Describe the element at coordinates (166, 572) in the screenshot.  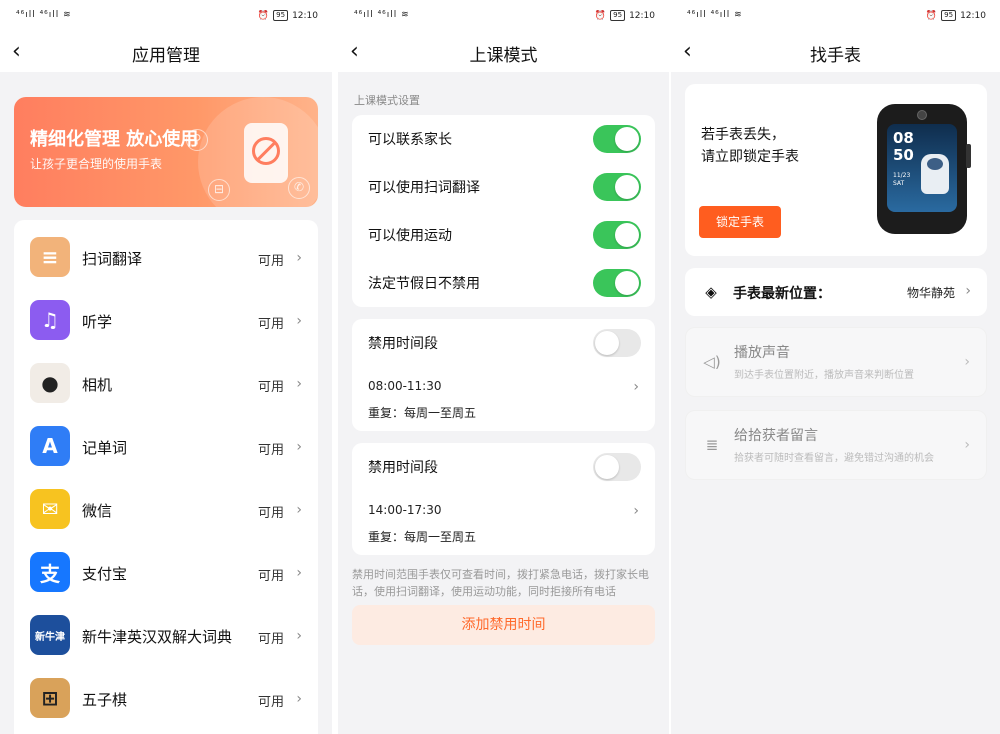
I see `app-row-alipay: 支 支付宝 可用 ›` at that location.